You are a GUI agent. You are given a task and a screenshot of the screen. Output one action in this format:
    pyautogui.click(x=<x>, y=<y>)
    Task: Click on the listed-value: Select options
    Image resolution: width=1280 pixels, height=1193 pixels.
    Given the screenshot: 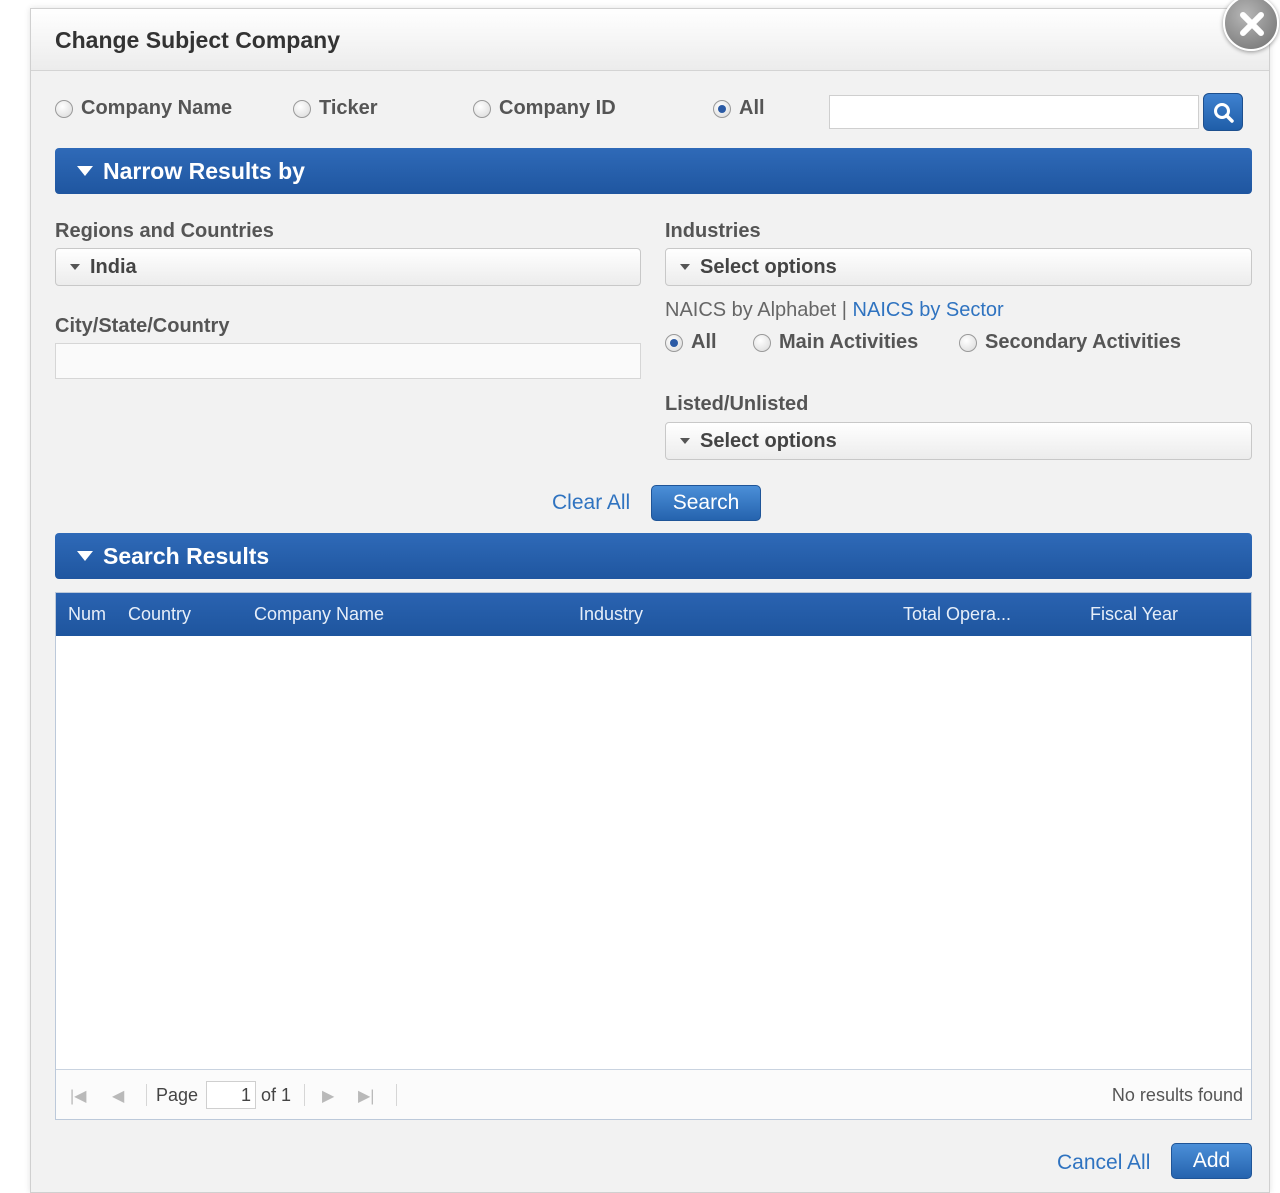 What is the action you would take?
    pyautogui.click(x=768, y=440)
    